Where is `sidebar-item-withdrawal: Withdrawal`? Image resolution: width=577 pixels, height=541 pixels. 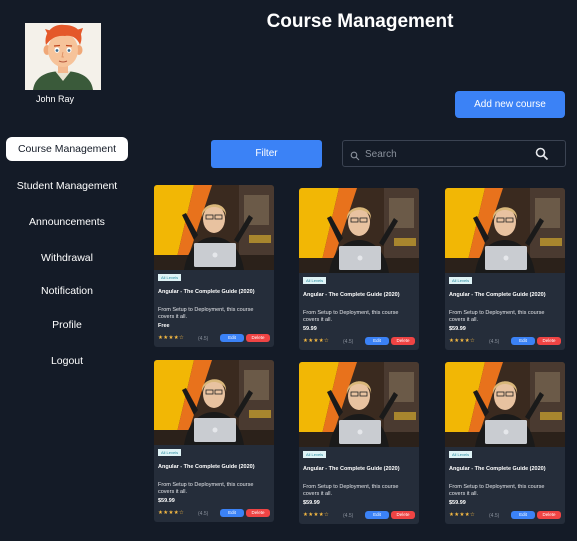 sidebar-item-withdrawal: Withdrawal is located at coordinates (67, 258).